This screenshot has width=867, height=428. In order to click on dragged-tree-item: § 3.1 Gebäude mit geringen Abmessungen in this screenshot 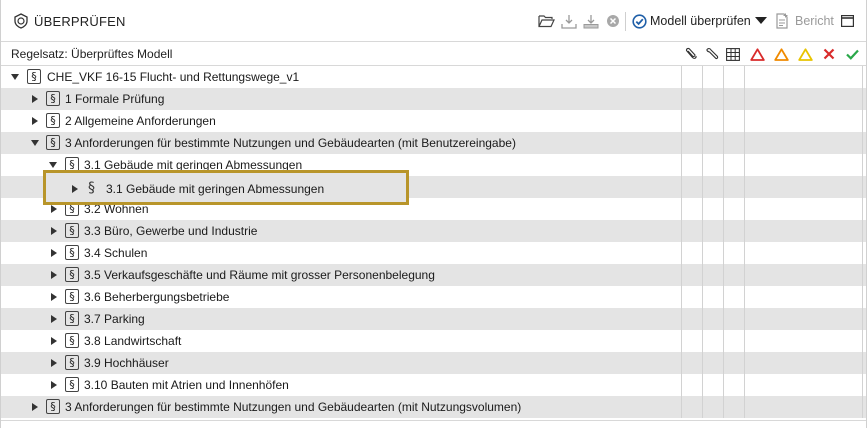, I will do `click(226, 187)`.